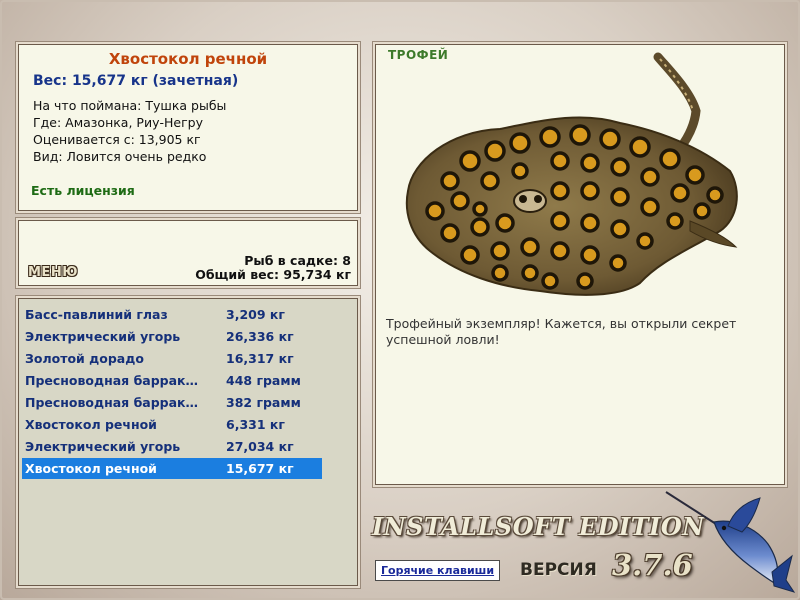  What do you see at coordinates (255, 424) in the screenshot?
I see `catch-row-weight: 6,331 кг` at bounding box center [255, 424].